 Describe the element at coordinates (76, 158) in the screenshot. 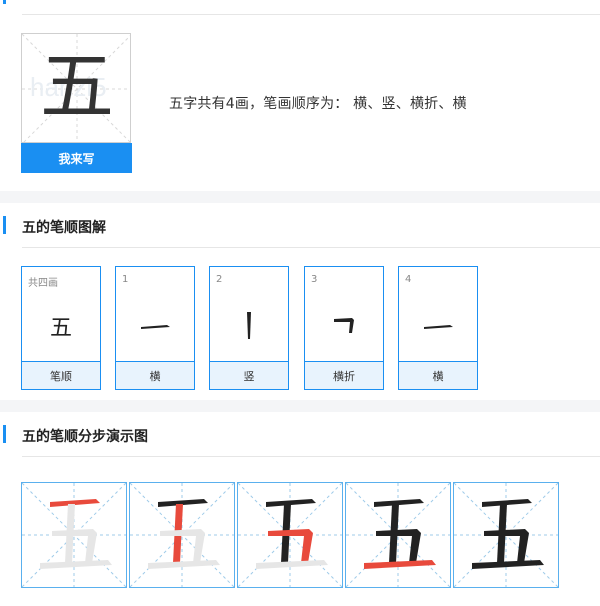

I see `practice-write-button: 我来写` at that location.